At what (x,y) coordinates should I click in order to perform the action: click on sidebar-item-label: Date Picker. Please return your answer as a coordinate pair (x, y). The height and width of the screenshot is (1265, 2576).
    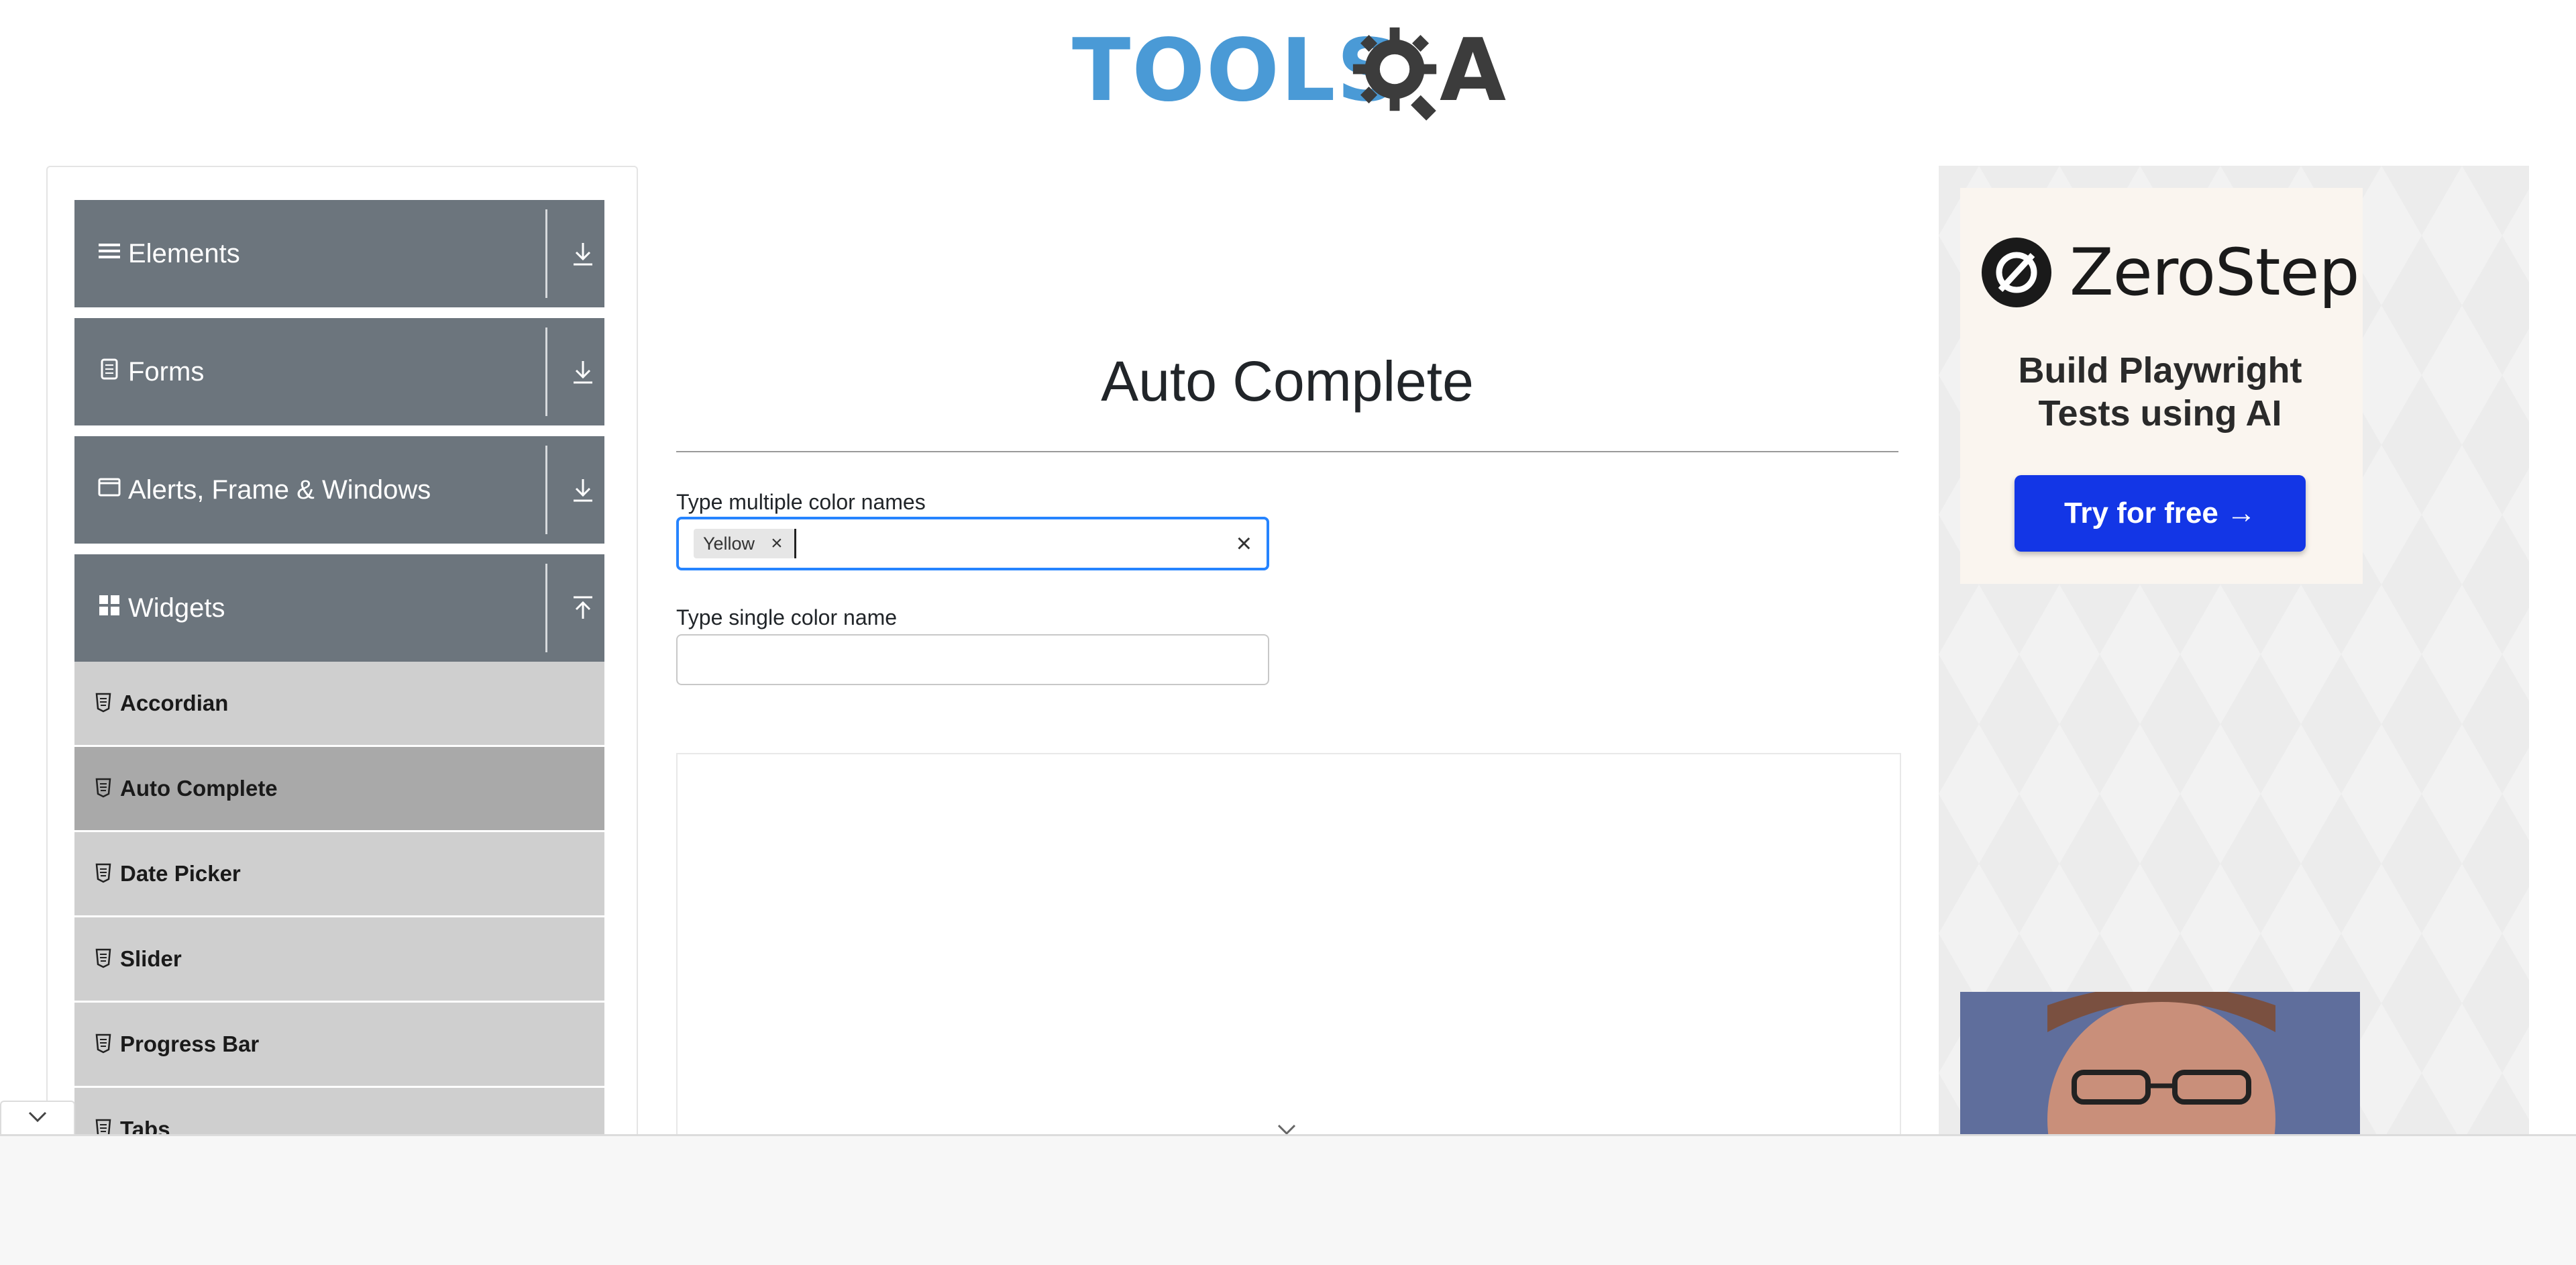
    Looking at the image, I should click on (180, 873).